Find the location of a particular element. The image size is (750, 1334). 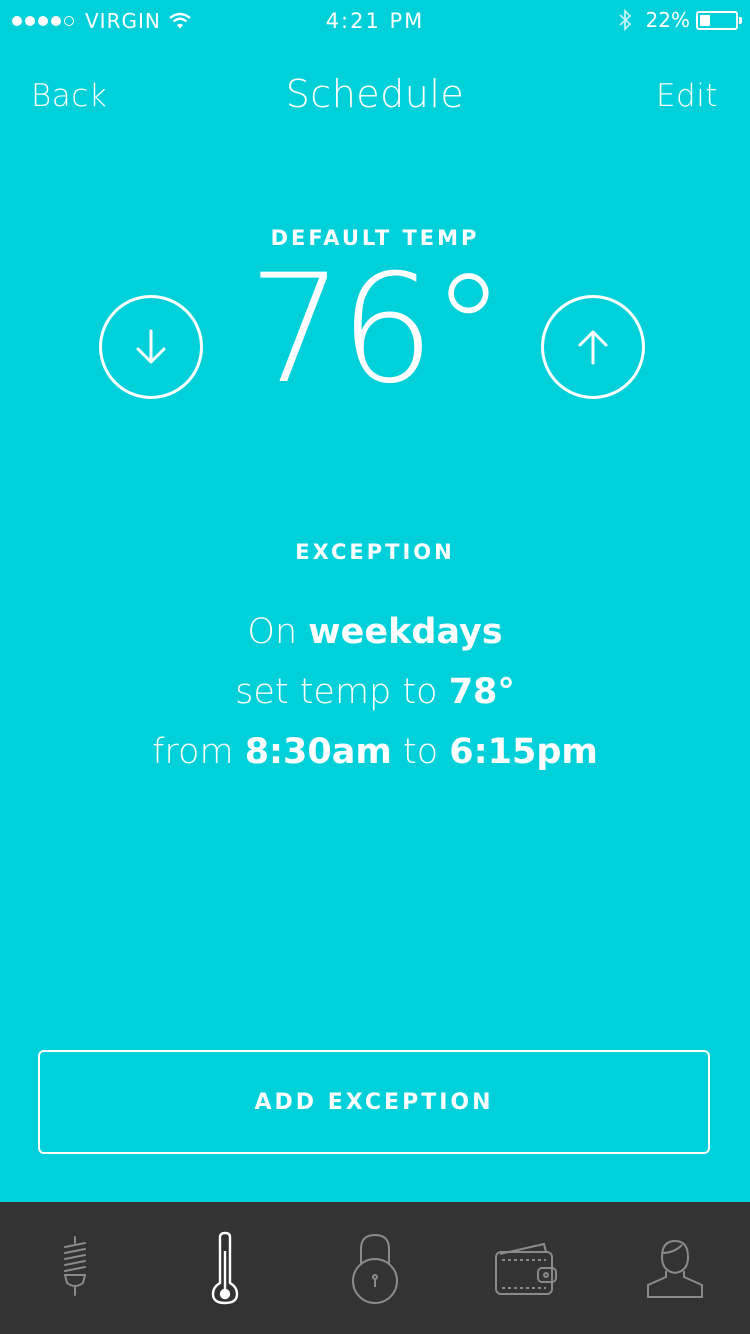

add-exception-button: ADD EXCEPTION is located at coordinates (374, 1102).